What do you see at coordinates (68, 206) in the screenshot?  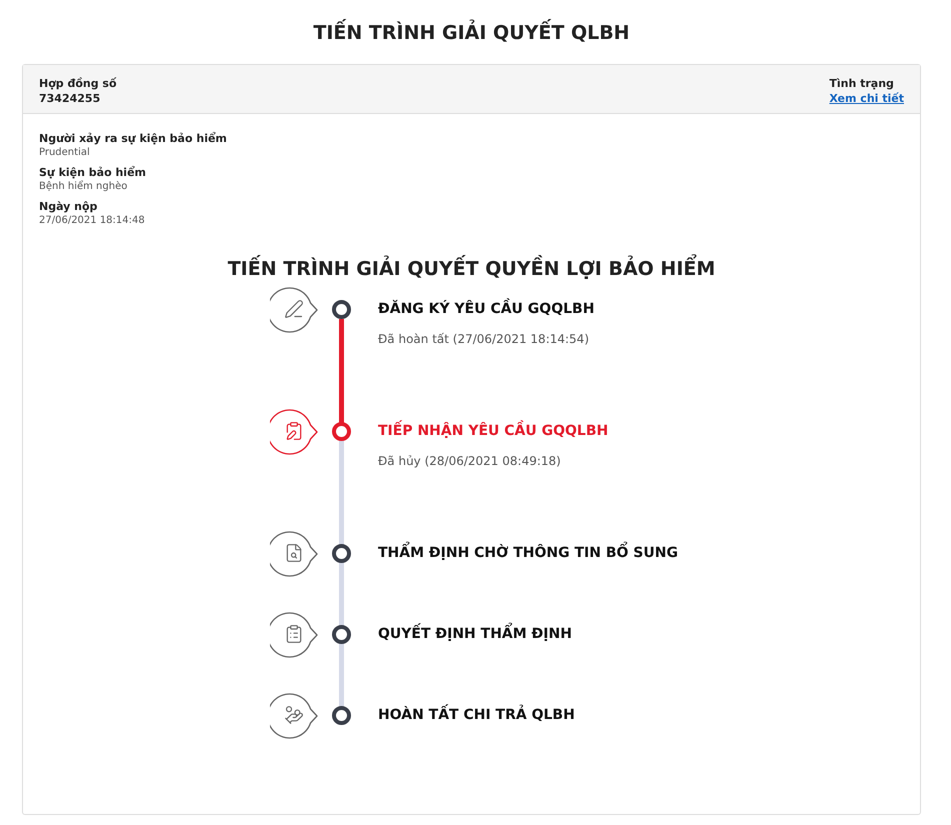 I see `detail-label: Ngày nộp` at bounding box center [68, 206].